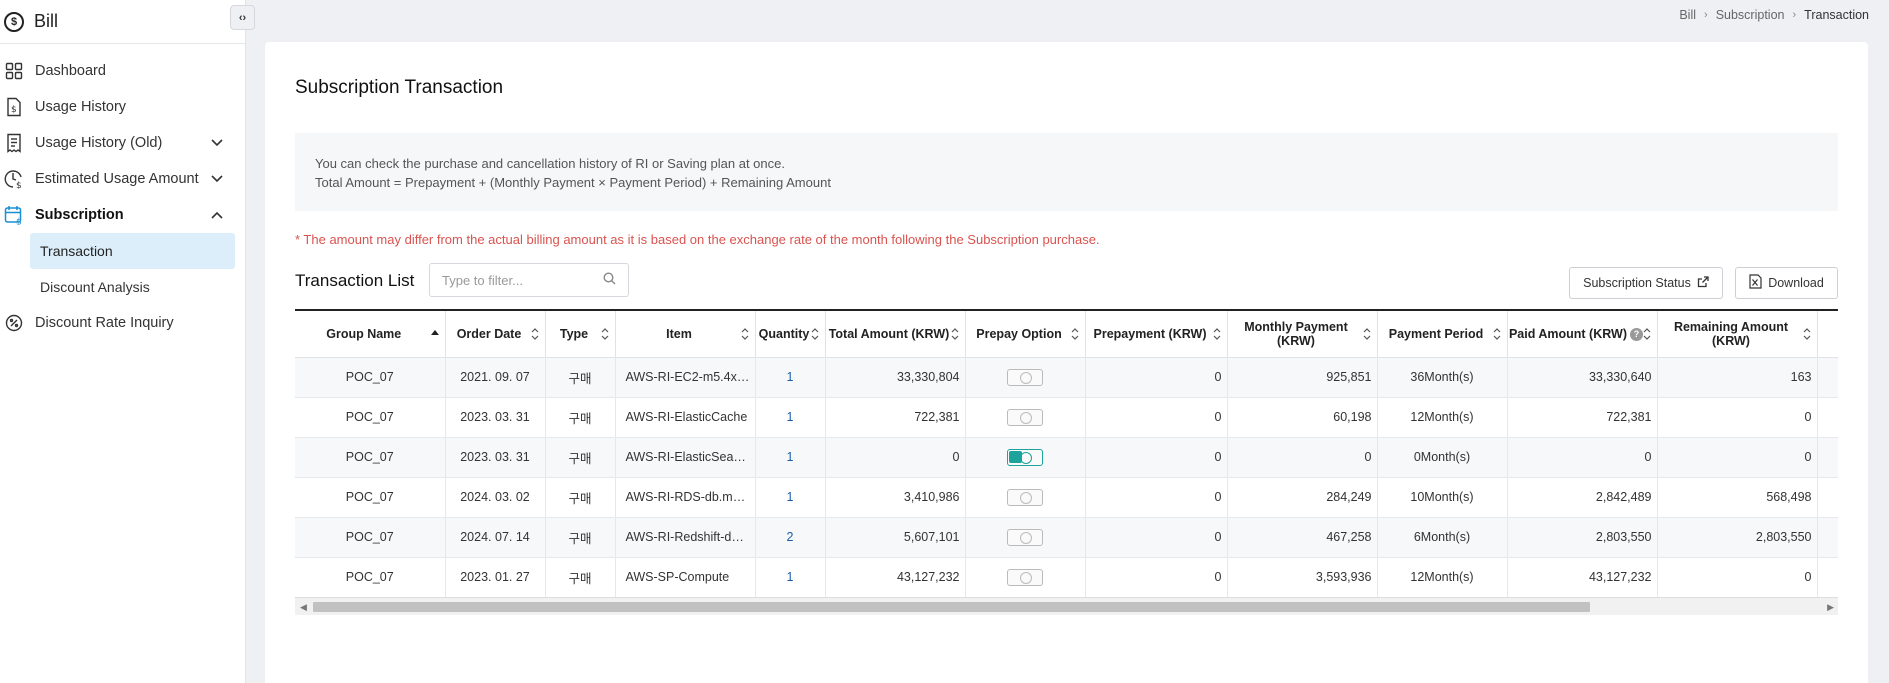 This screenshot has width=1889, height=683. I want to click on cell-prepay-option, so click(1025, 497).